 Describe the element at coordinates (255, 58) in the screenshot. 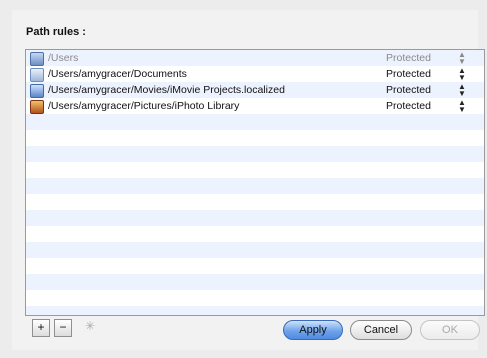

I see `table-row: /Users Protected ▲ ▼` at that location.